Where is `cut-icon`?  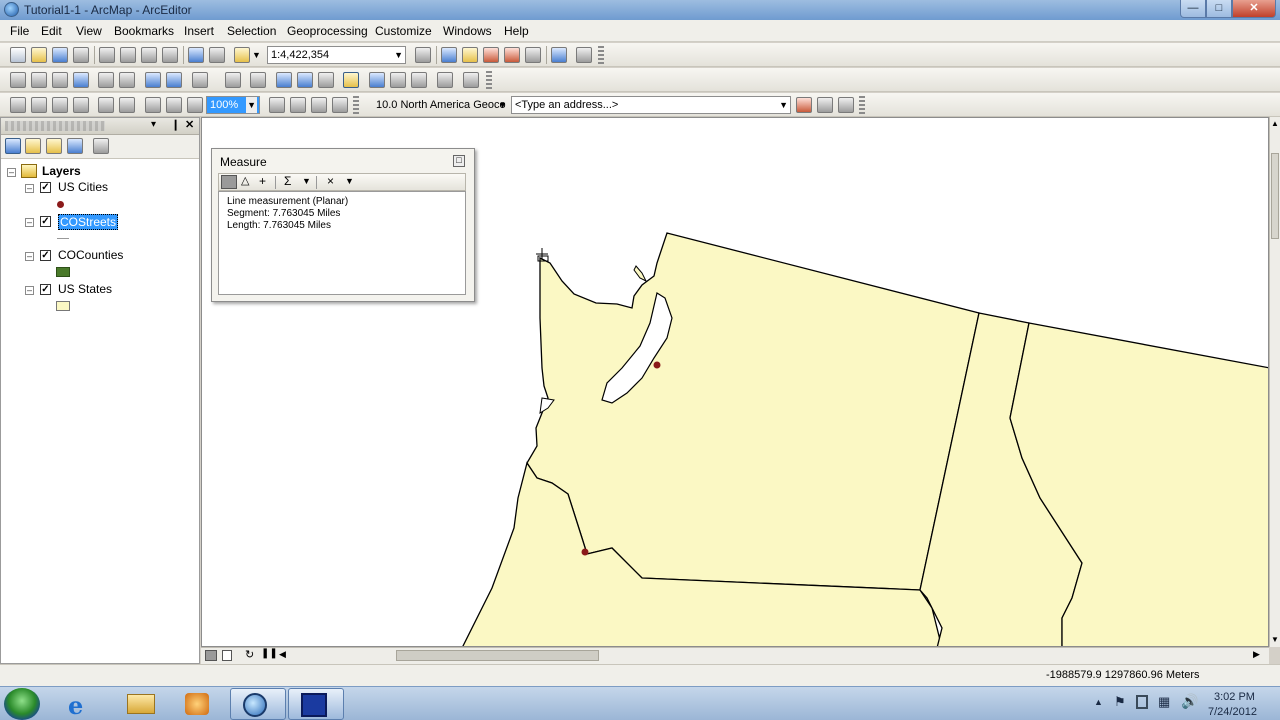 cut-icon is located at coordinates (107, 55).